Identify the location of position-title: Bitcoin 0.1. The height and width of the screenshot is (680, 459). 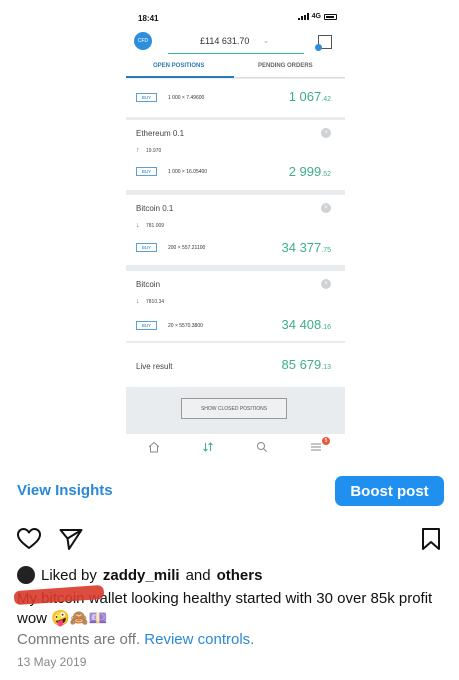
(155, 208).